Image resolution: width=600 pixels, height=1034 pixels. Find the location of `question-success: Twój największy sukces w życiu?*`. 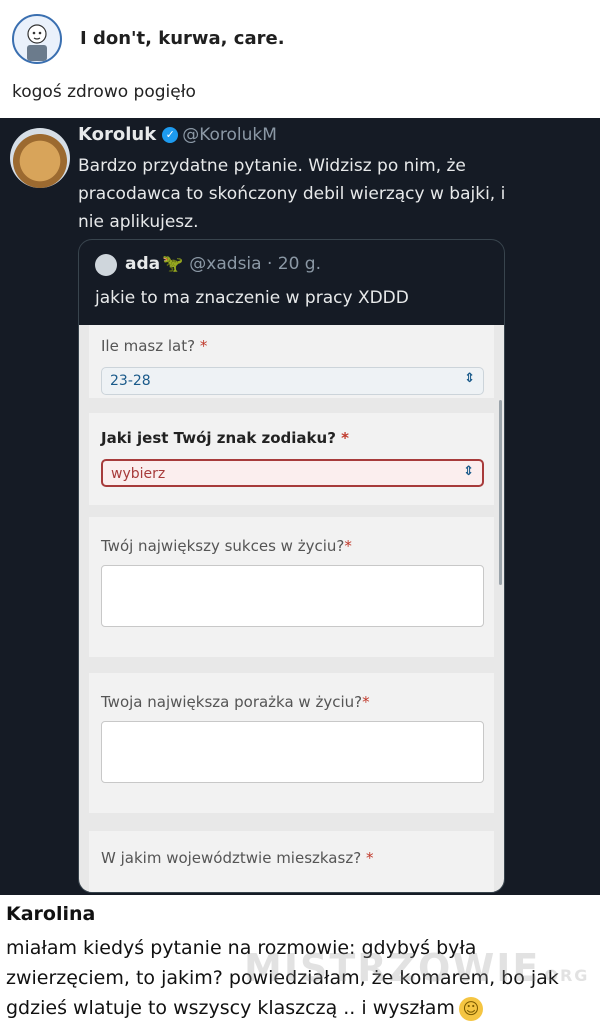

question-success: Twój największy sukces w życiu?* is located at coordinates (291, 587).